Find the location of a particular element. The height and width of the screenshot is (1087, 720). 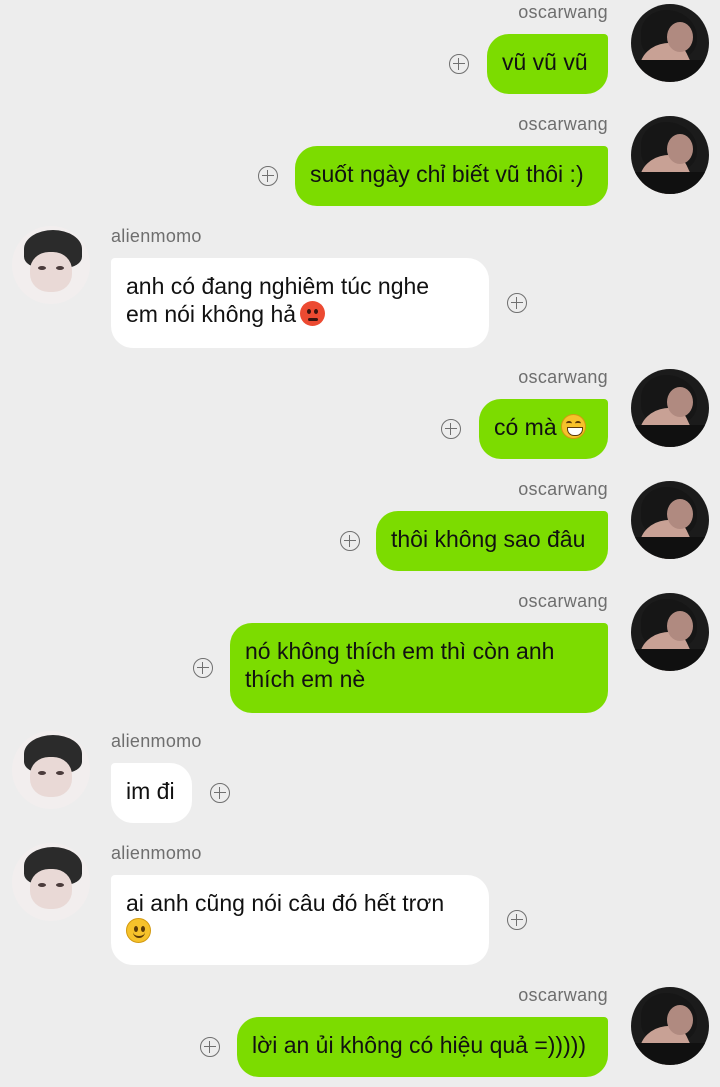

message-text-line: lời an ủi không có hiệu quả =))))) is located at coordinates (422, 1045).